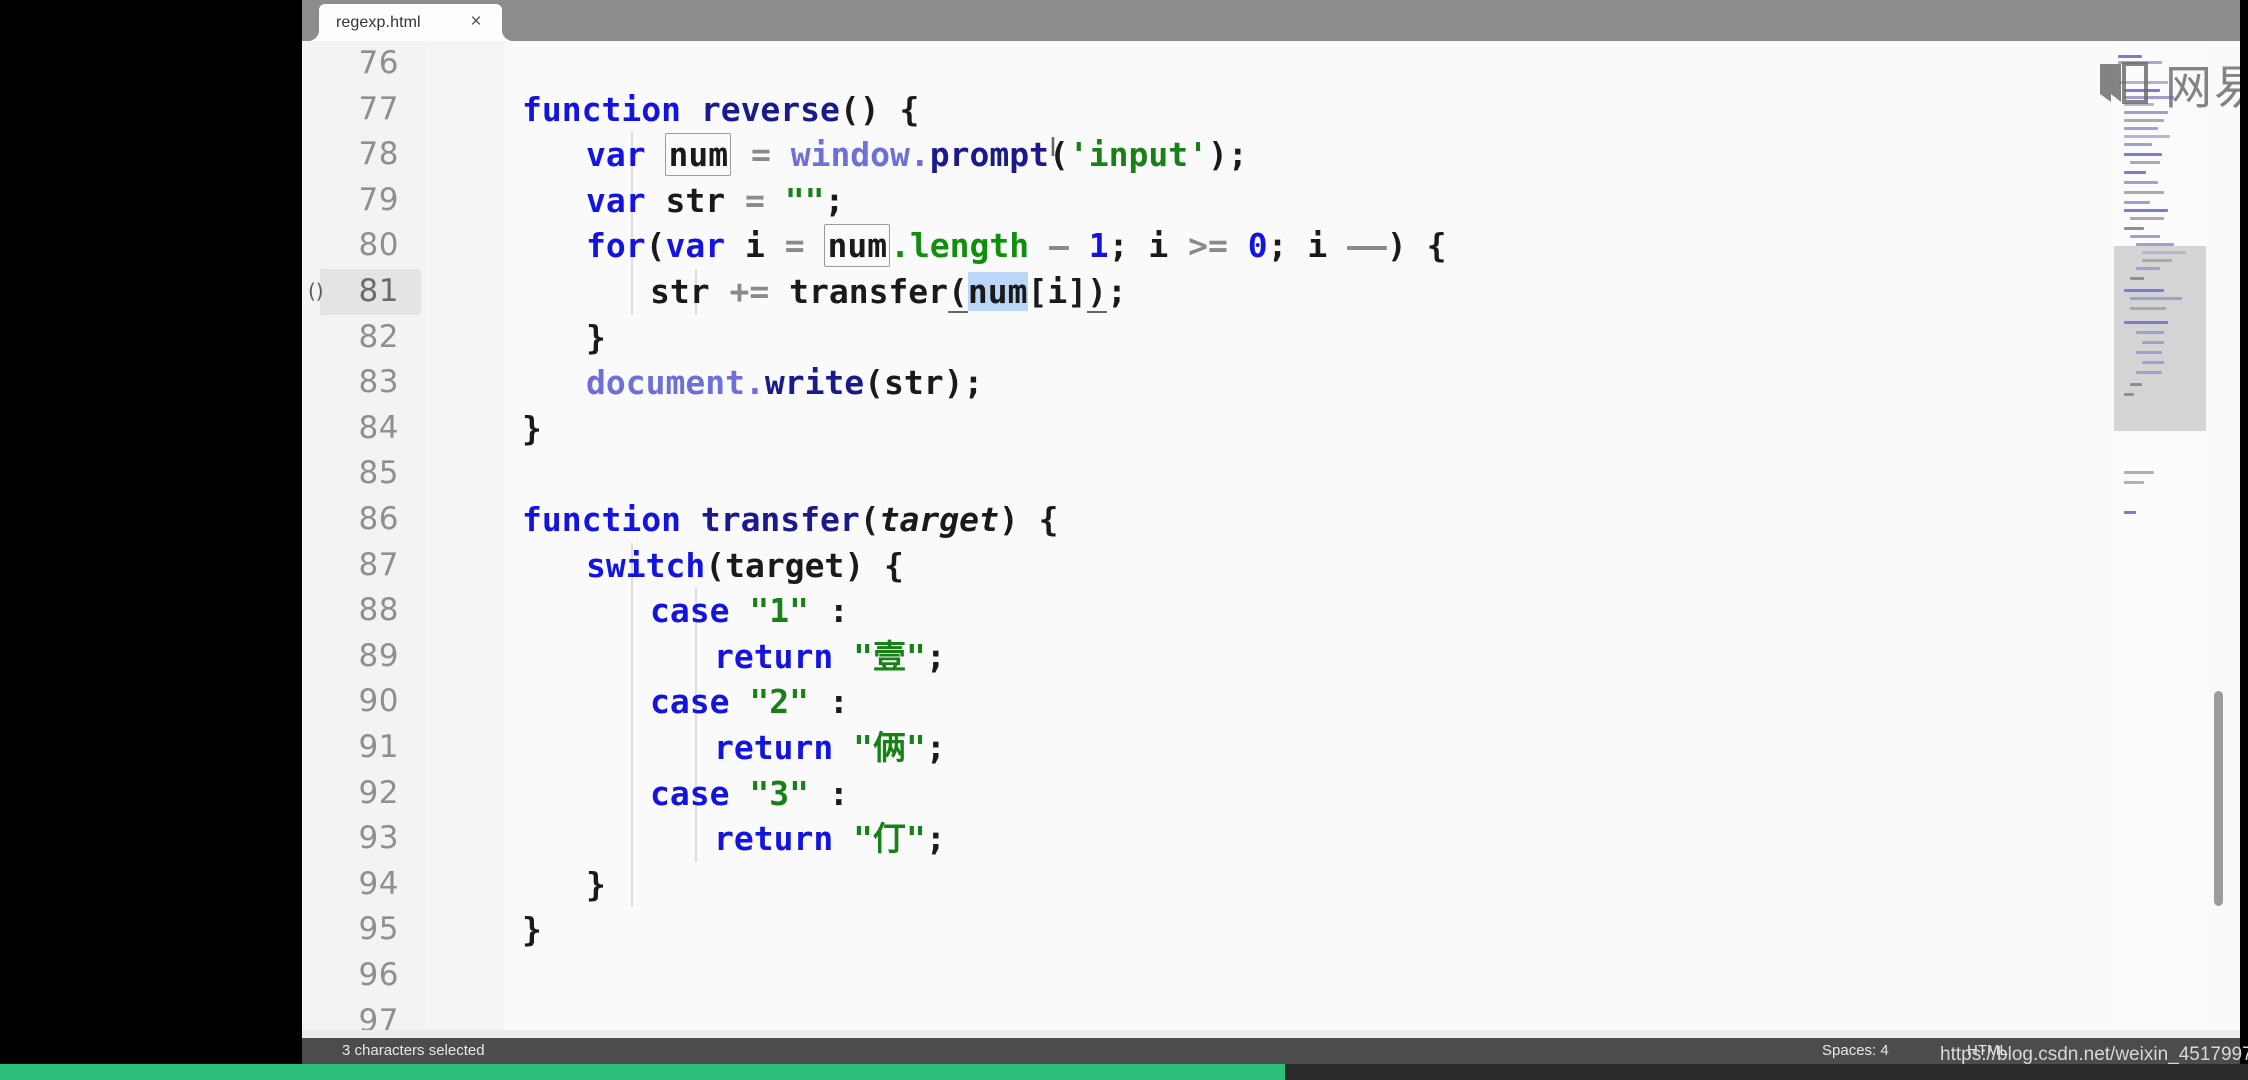  Describe the element at coordinates (2160, 338) in the screenshot. I see `minimap-viewport` at that location.